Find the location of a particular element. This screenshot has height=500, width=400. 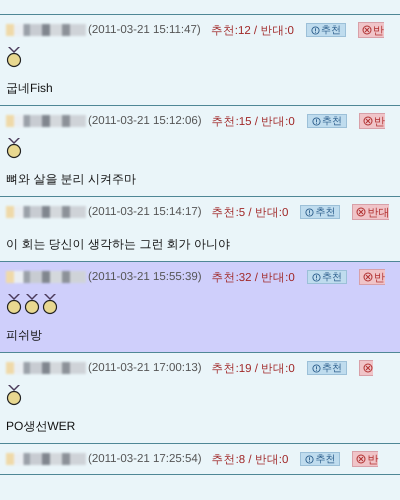

vote-count: 추천:19 / 반대:0 is located at coordinates (253, 369).